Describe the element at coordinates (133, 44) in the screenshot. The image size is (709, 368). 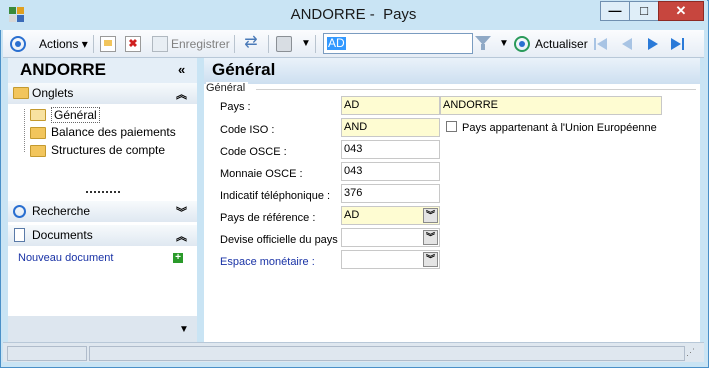
I see `delete-icon: ✖` at that location.